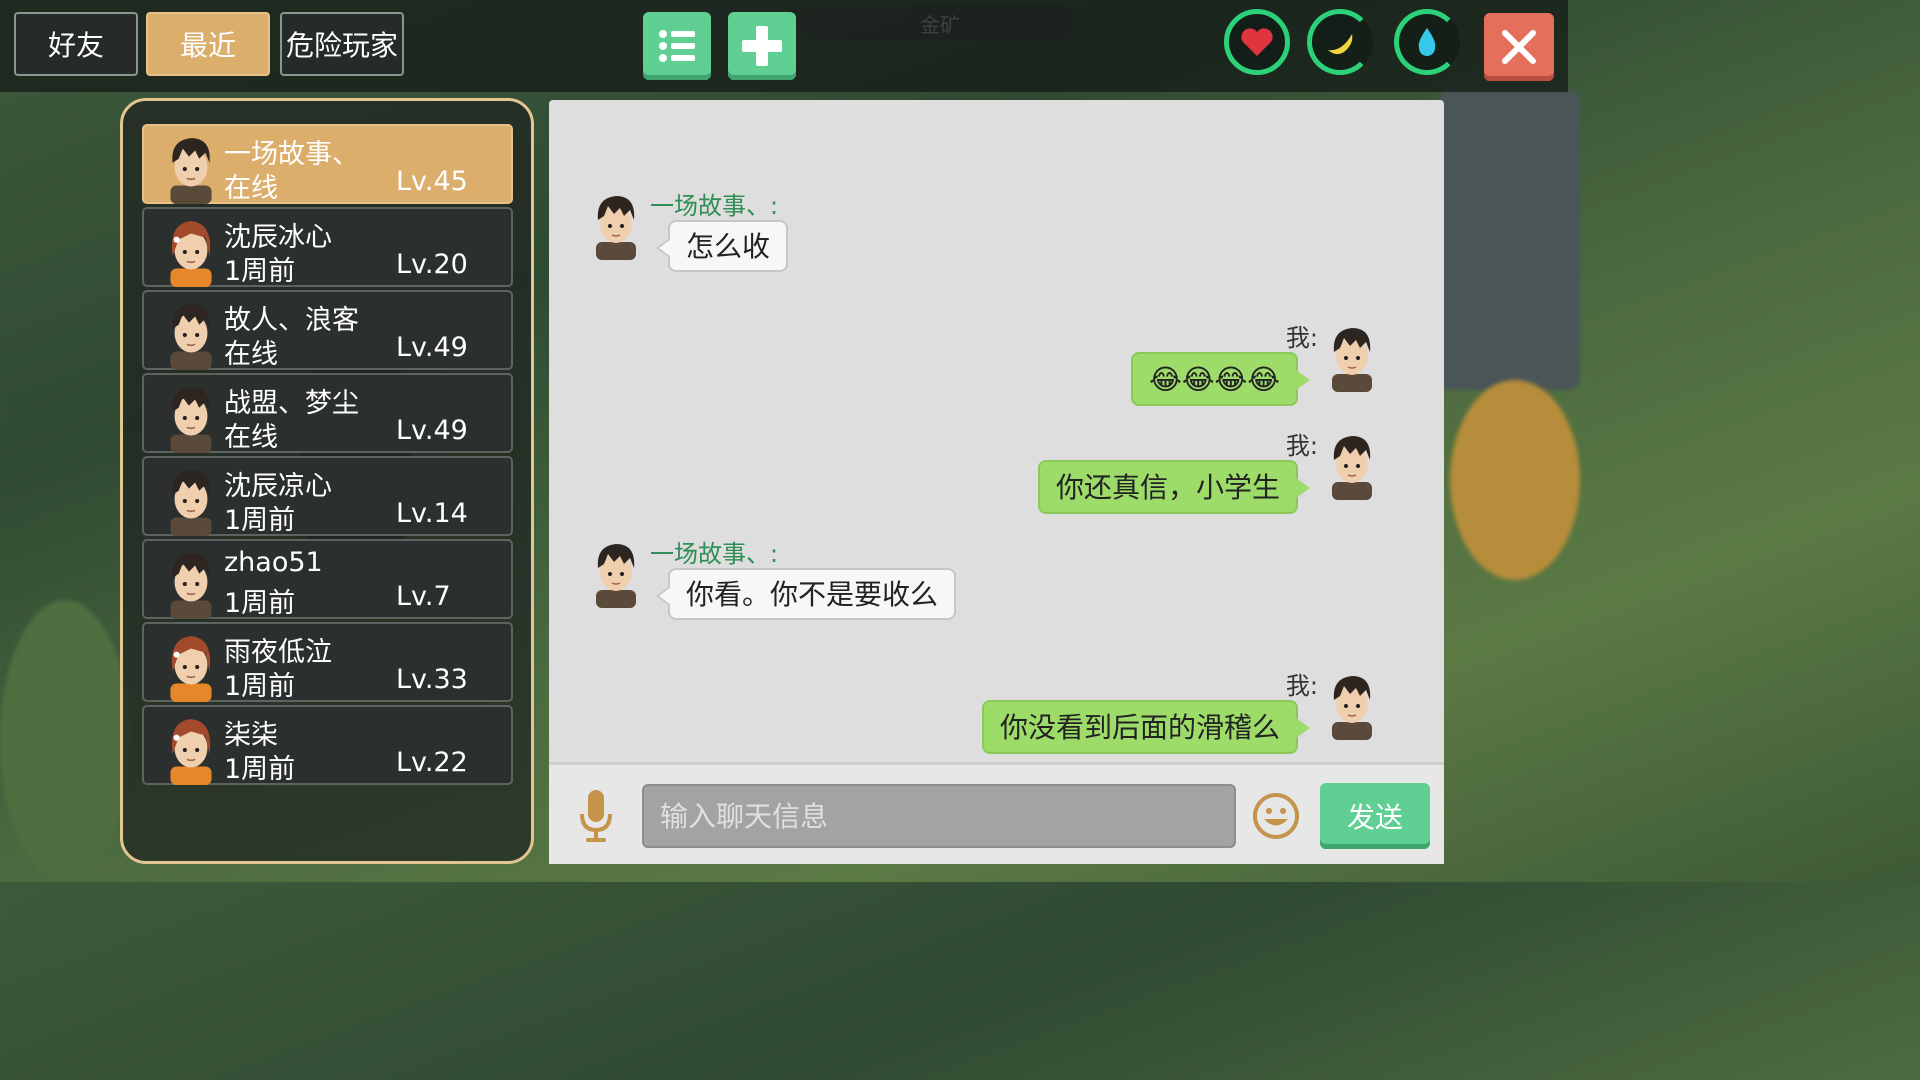  I want to click on microphone-button, so click(596, 816).